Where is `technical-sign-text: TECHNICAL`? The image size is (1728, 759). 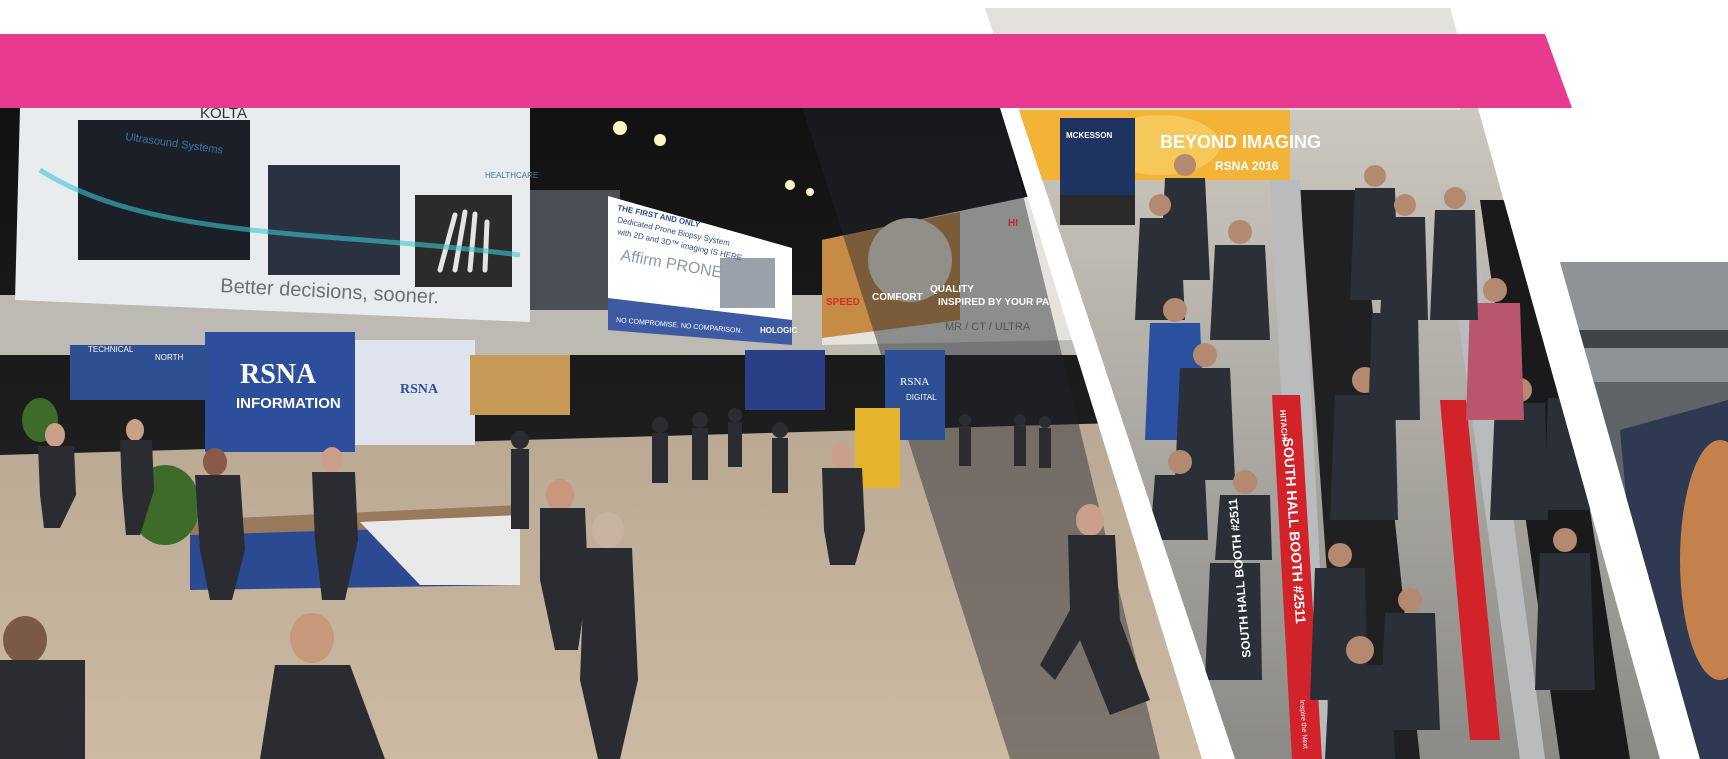
technical-sign-text: TECHNICAL is located at coordinates (111, 349).